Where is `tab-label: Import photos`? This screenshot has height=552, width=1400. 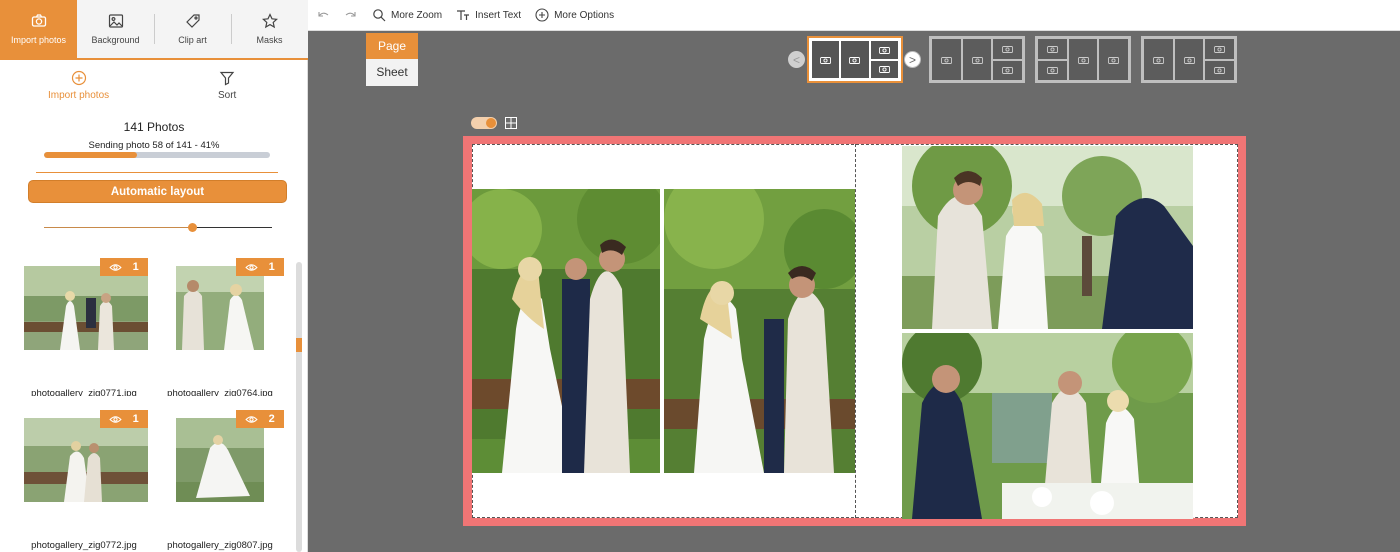 tab-label: Import photos is located at coordinates (38, 40).